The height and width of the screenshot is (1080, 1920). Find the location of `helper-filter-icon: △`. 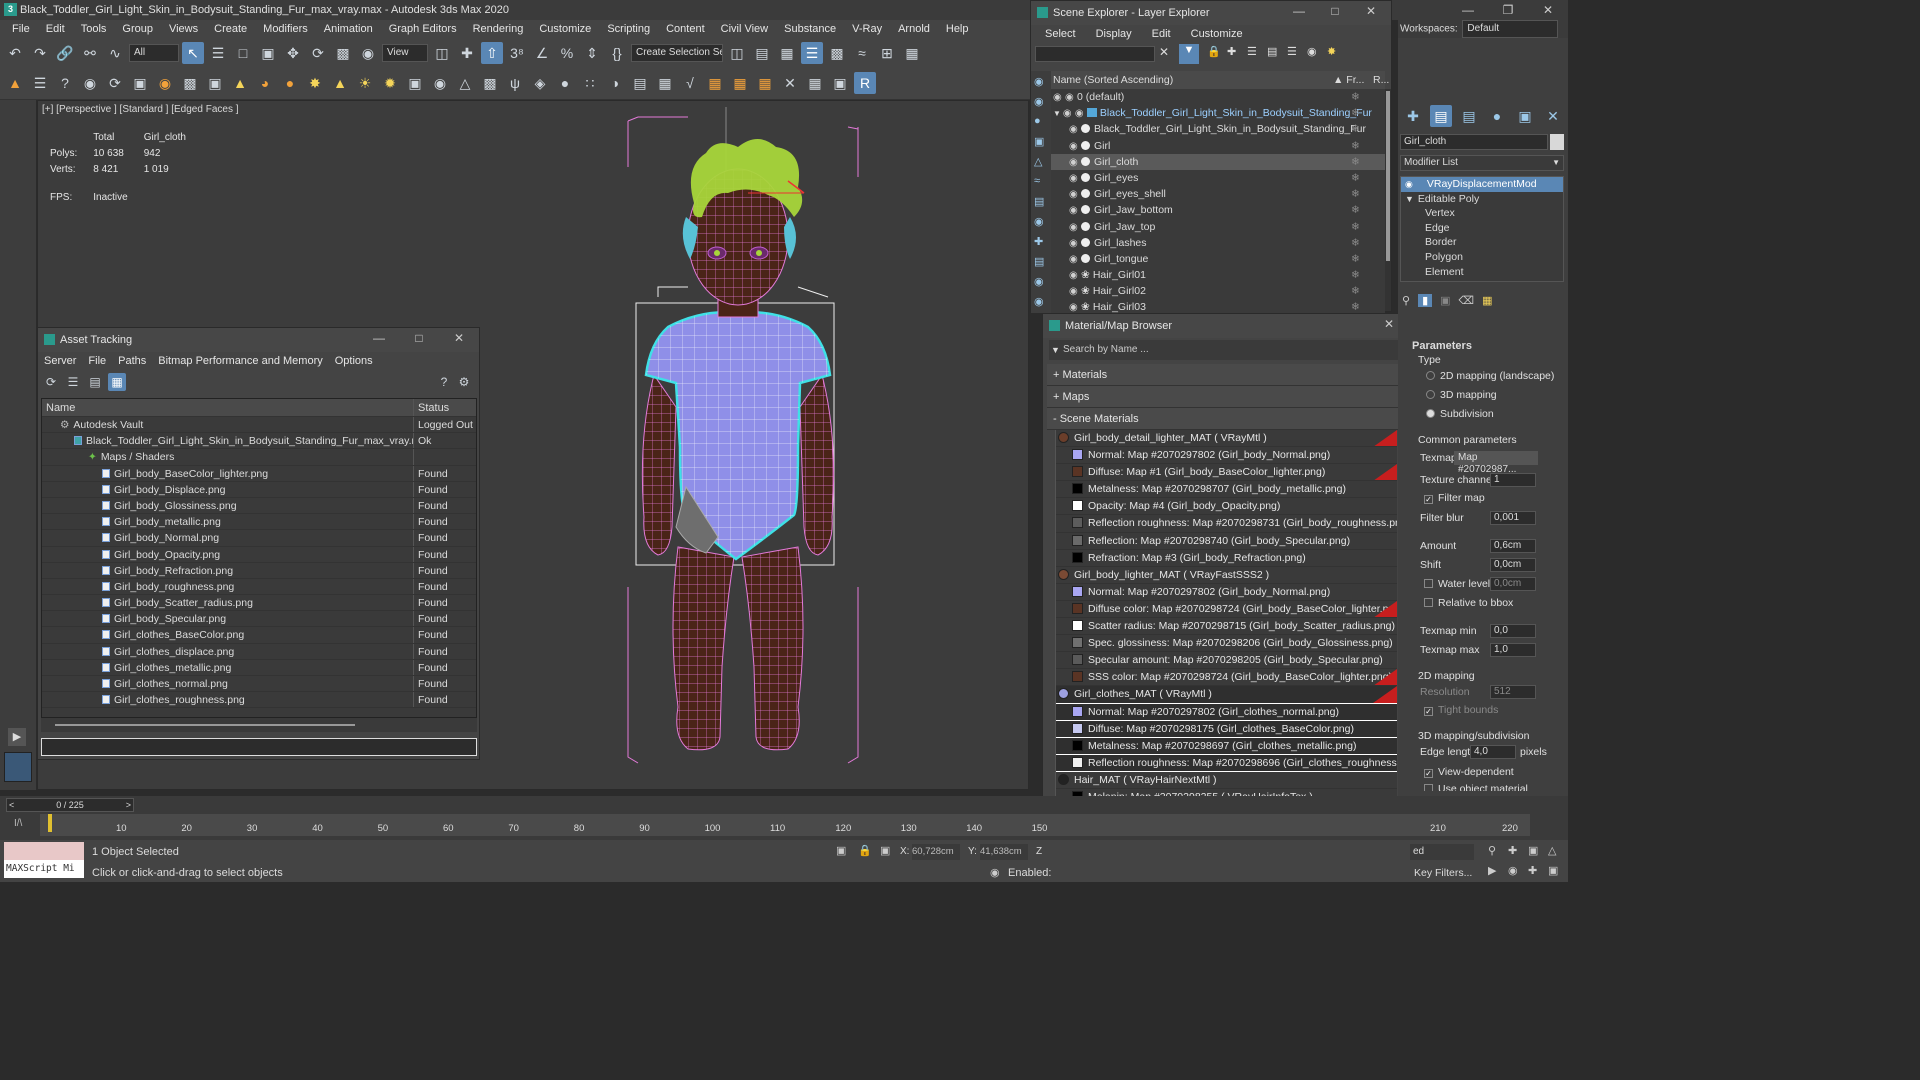

helper-filter-icon: △ is located at coordinates (1038, 161).